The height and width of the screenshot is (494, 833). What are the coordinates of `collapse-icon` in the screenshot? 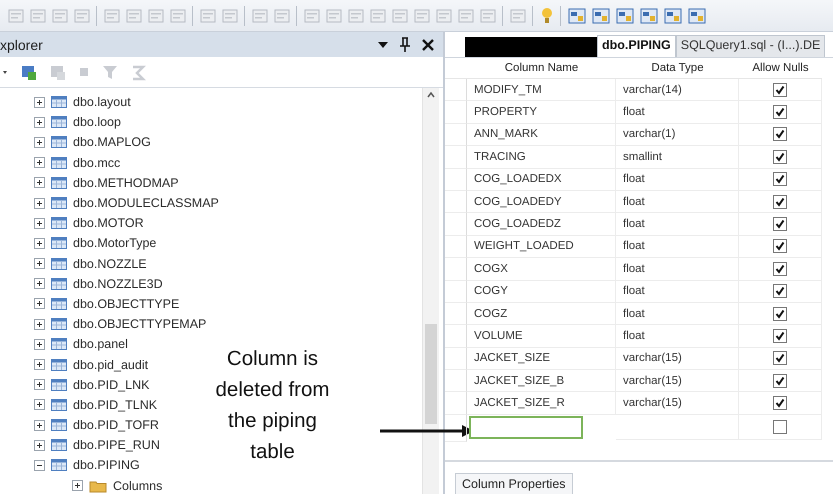 It's located at (39, 465).